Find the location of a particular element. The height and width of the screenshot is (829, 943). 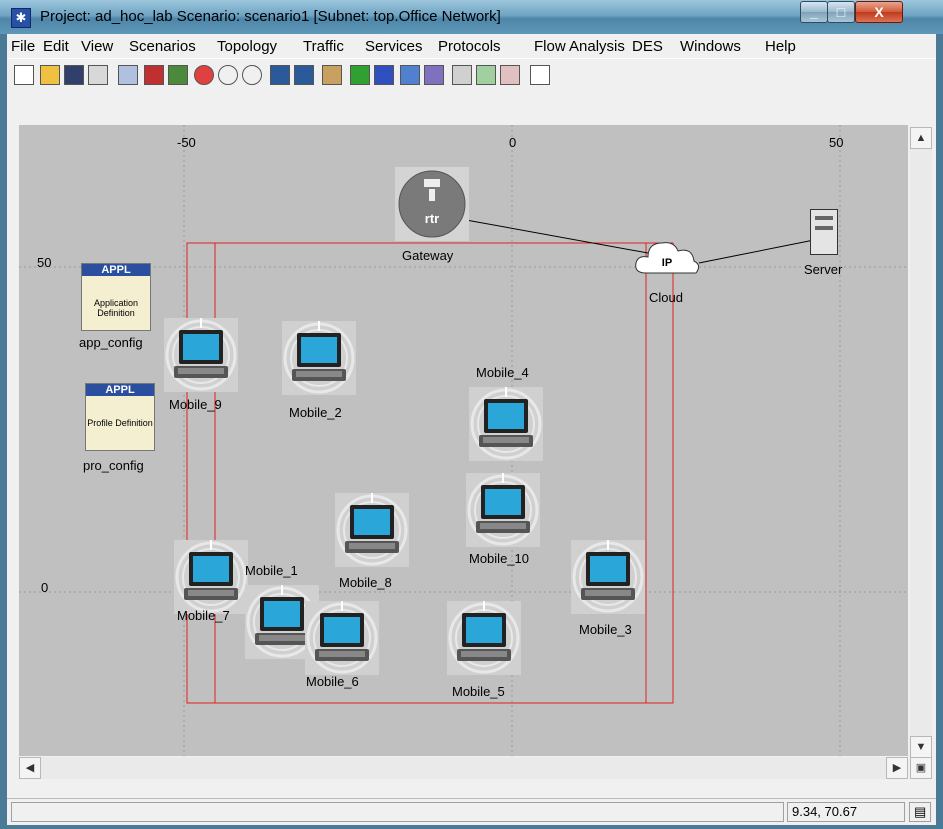

save-icon is located at coordinates (74, 75).